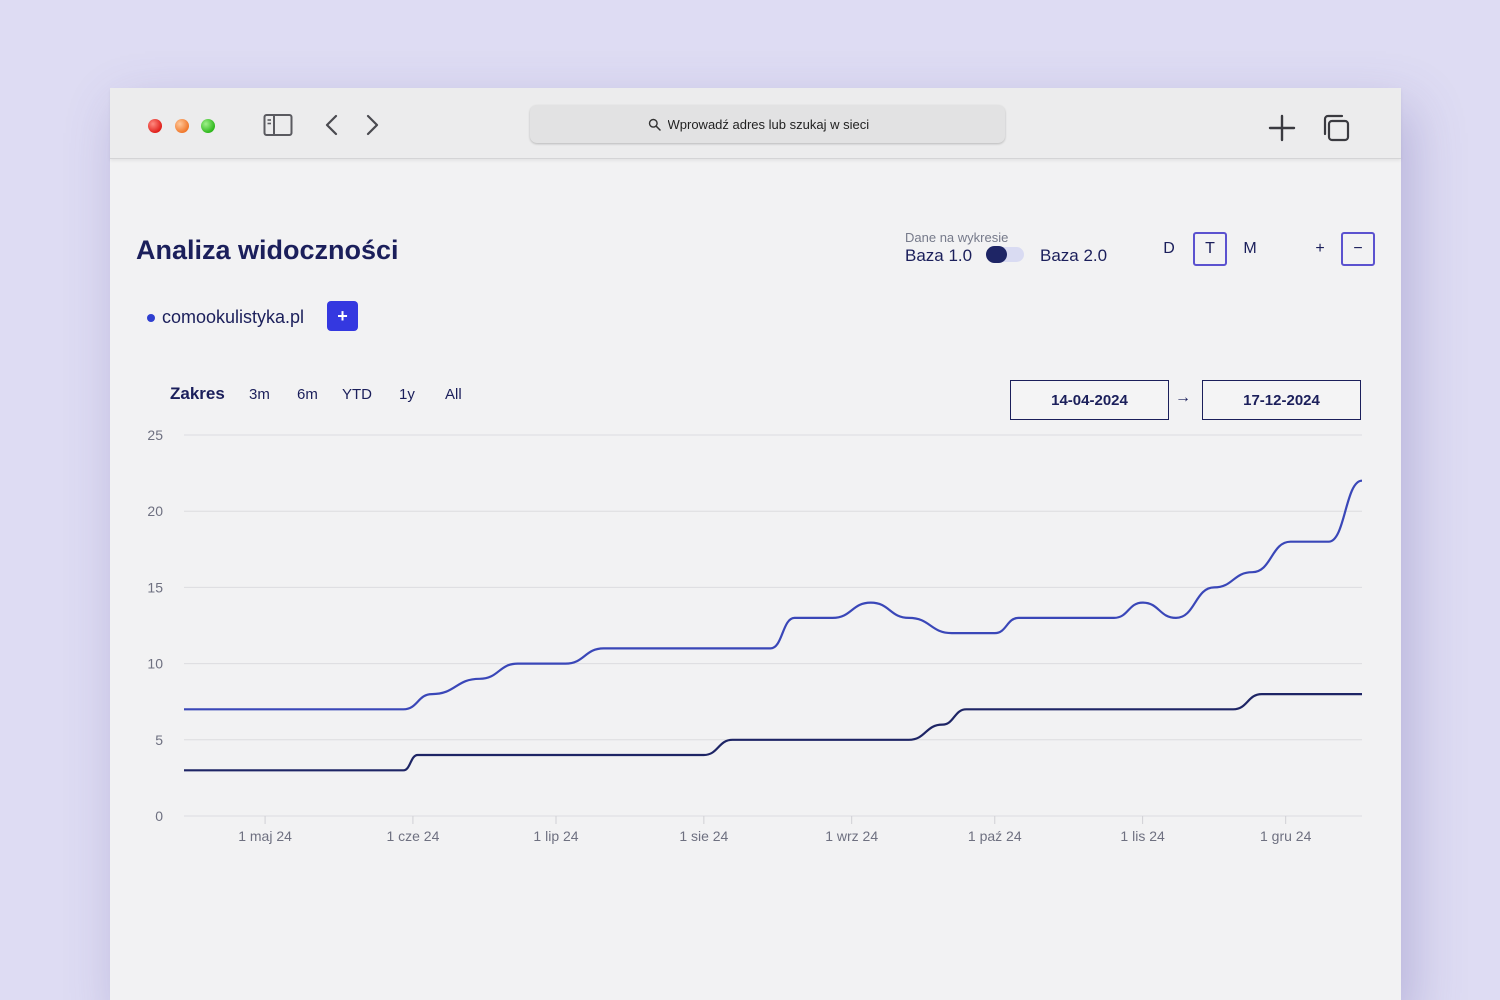  What do you see at coordinates (155, 511) in the screenshot?
I see `y-tick-label: 20` at bounding box center [155, 511].